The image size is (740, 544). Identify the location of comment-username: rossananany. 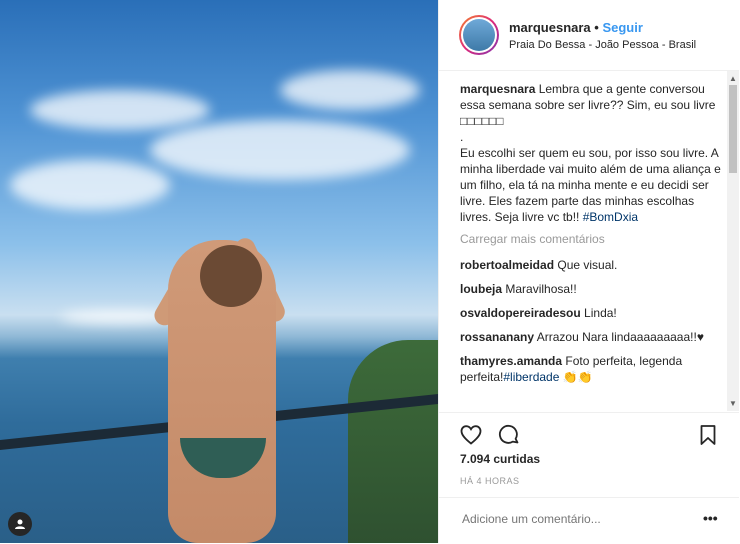
(497, 337).